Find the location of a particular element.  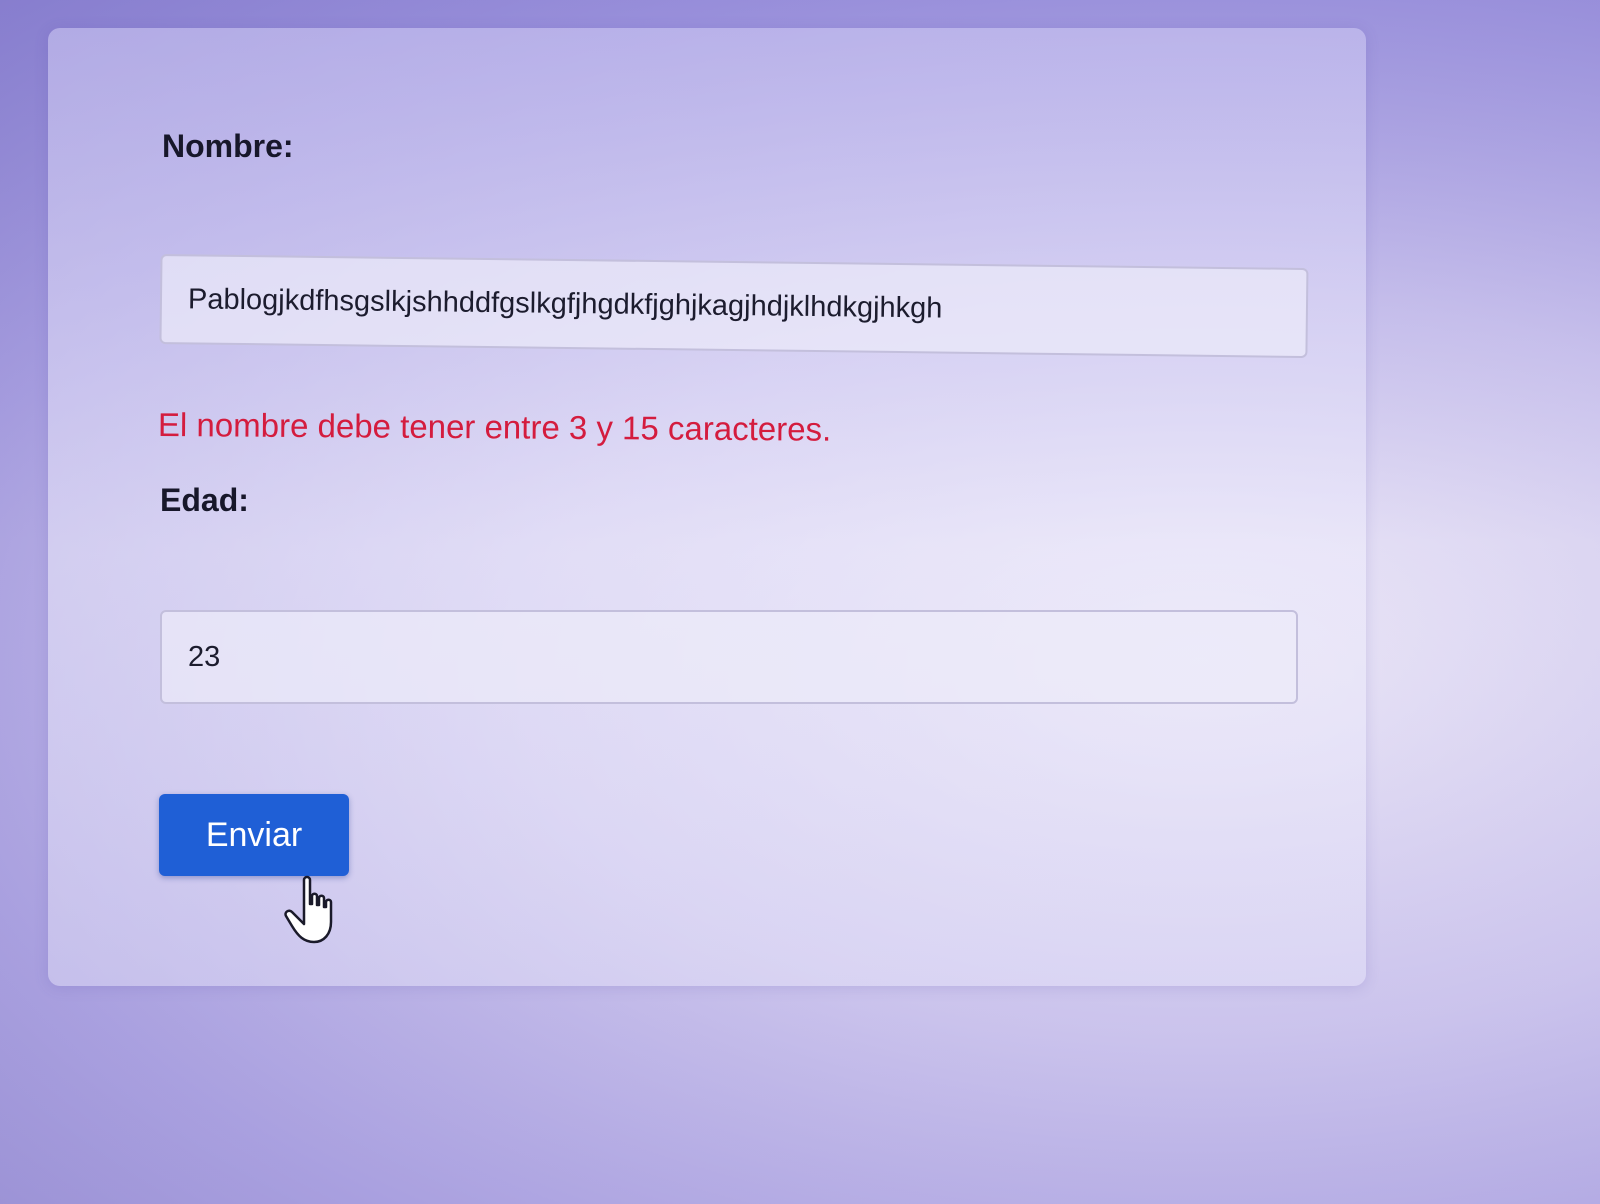

name-label: Nombre: is located at coordinates (228, 146).